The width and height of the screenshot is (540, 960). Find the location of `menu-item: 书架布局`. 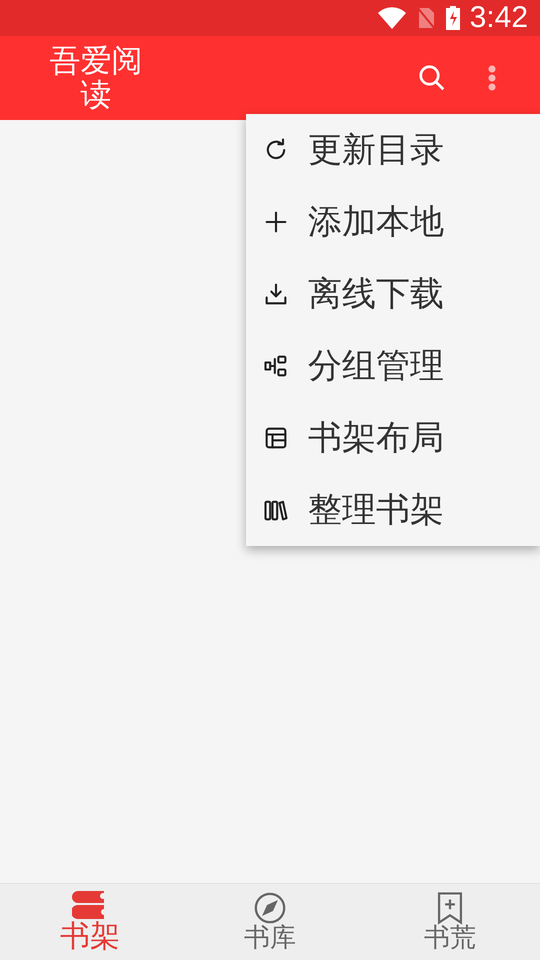

menu-item: 书架布局 is located at coordinates (393, 438).